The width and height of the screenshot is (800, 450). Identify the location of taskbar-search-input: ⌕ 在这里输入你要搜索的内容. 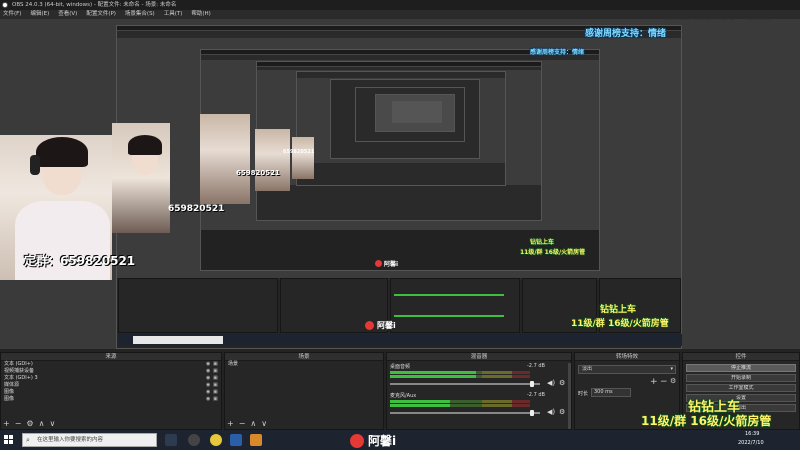
(89, 440).